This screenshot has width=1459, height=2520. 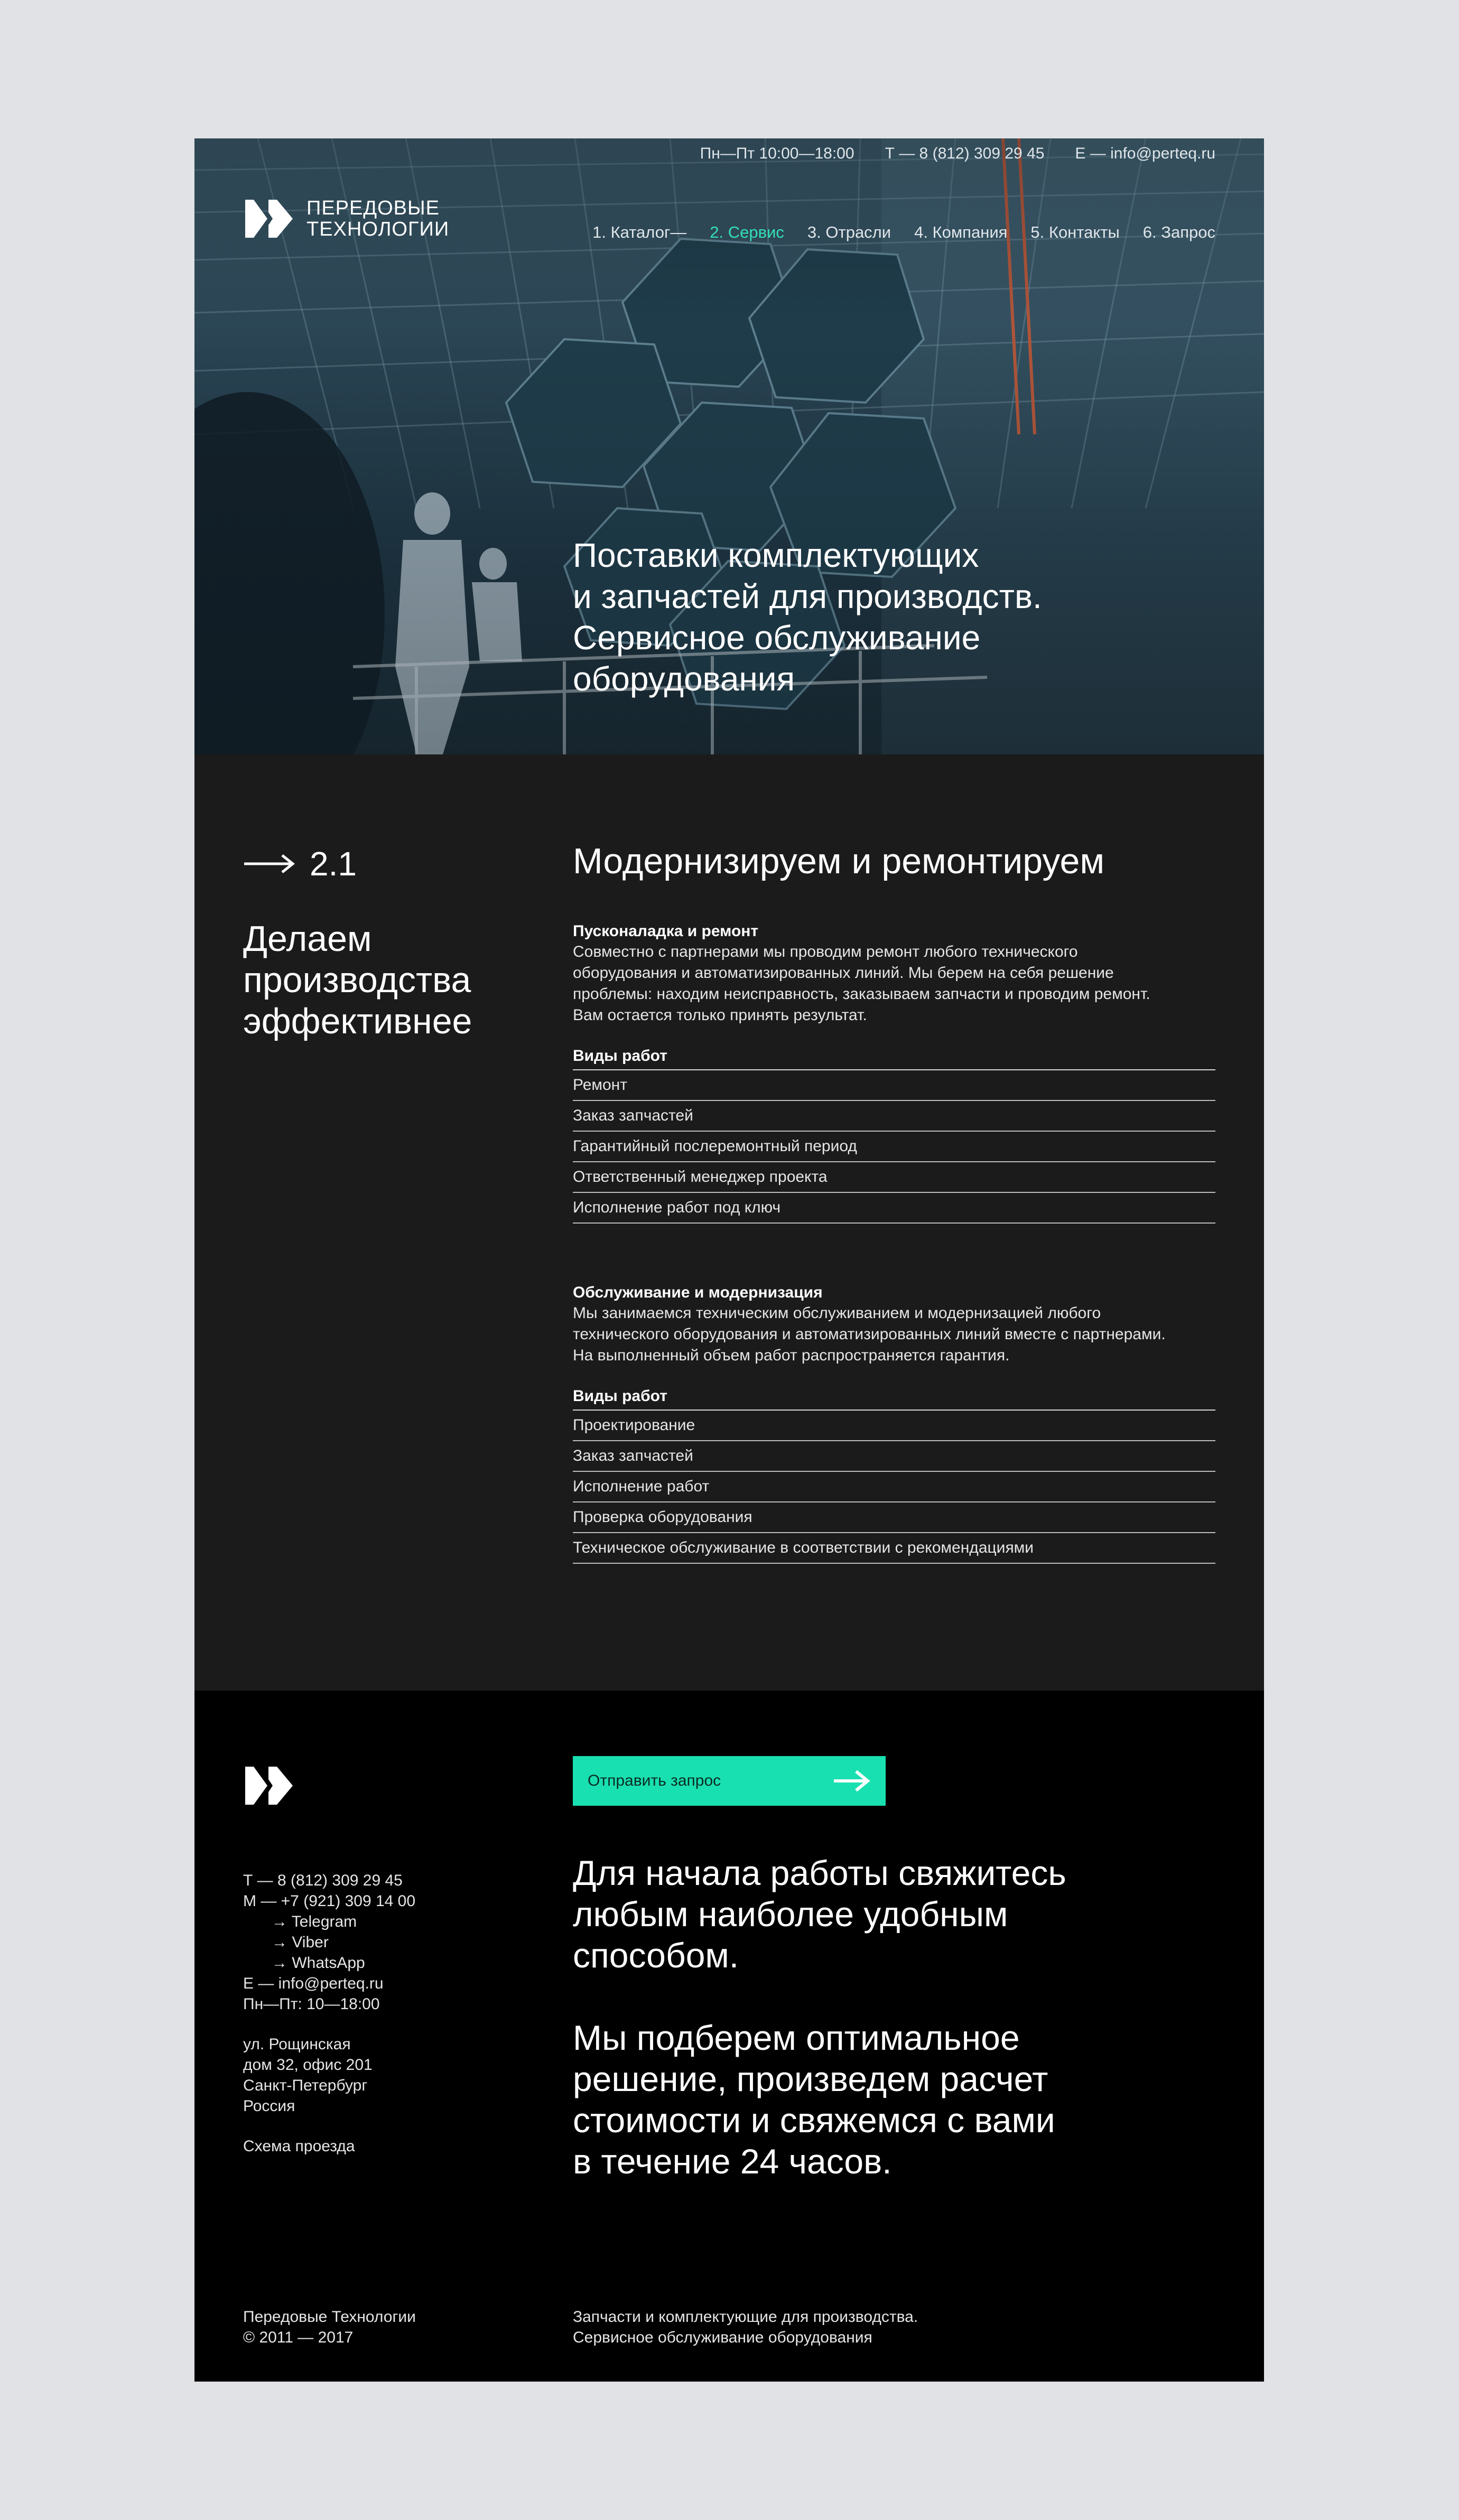 What do you see at coordinates (329, 1901) in the screenshot?
I see `footer-mobile-link: М — +7 (921) 309 14 00` at bounding box center [329, 1901].